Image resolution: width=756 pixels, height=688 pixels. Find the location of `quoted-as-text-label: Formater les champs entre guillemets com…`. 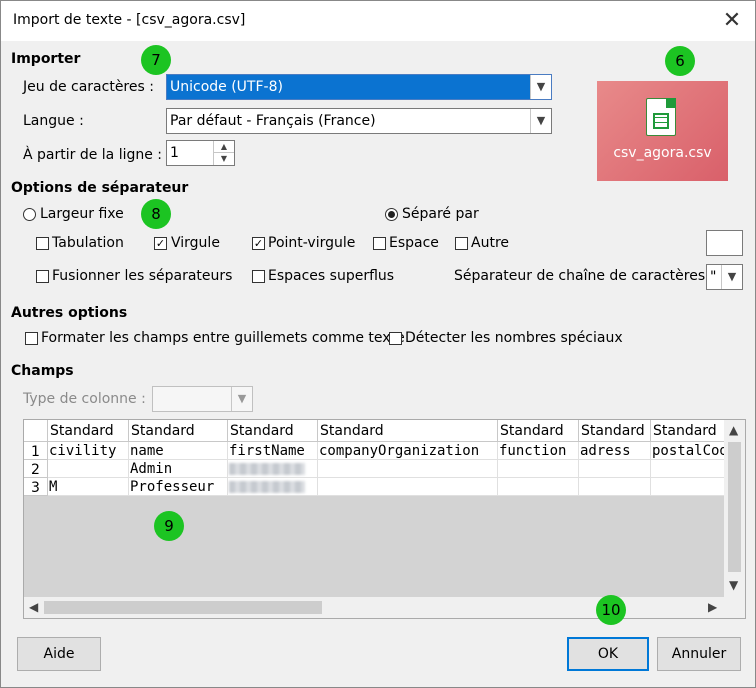

quoted-as-text-label: Formater les champs entre guillemets com… is located at coordinates (223, 338).